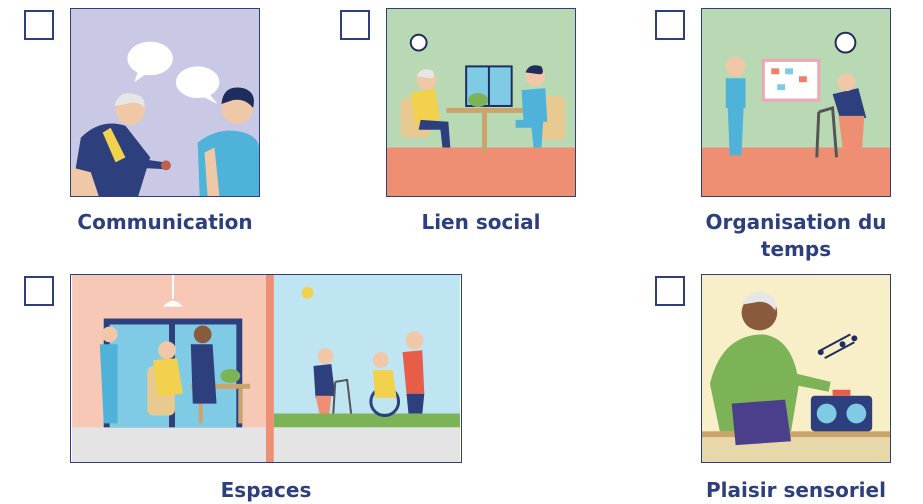 This screenshot has height=504, width=923. What do you see at coordinates (355, 25) in the screenshot?
I see `checkbox-lien-social` at bounding box center [355, 25].